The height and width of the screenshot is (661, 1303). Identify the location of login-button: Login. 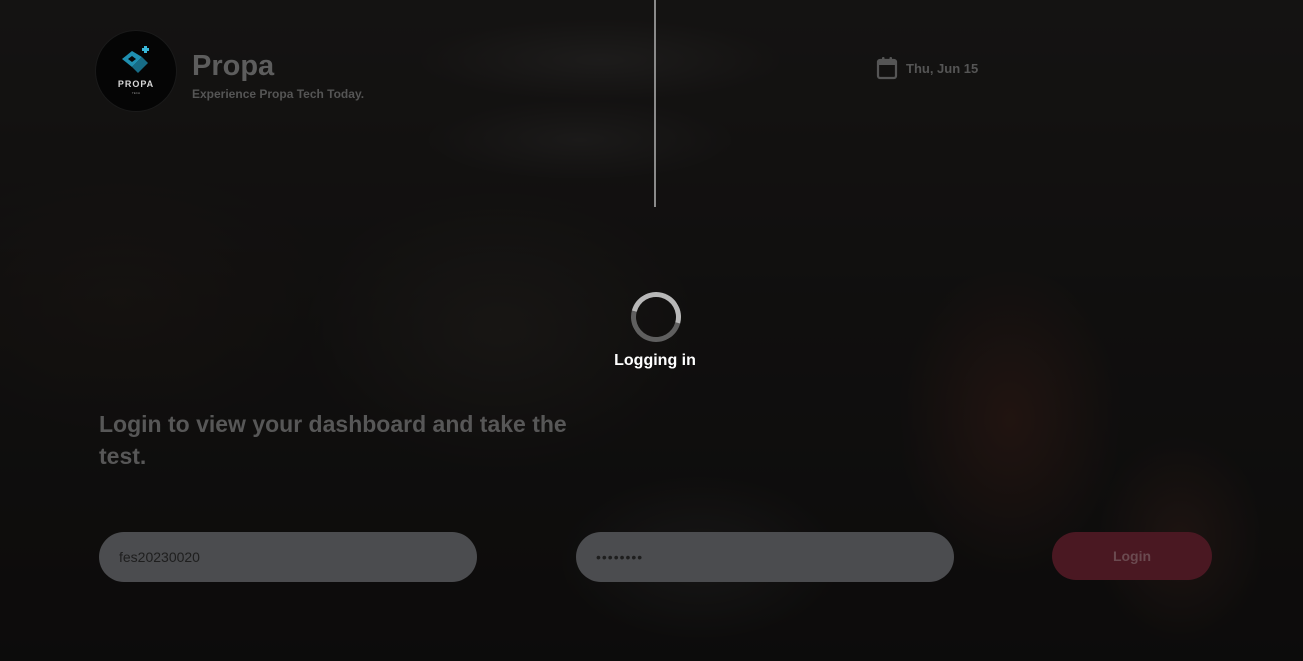
(1132, 556).